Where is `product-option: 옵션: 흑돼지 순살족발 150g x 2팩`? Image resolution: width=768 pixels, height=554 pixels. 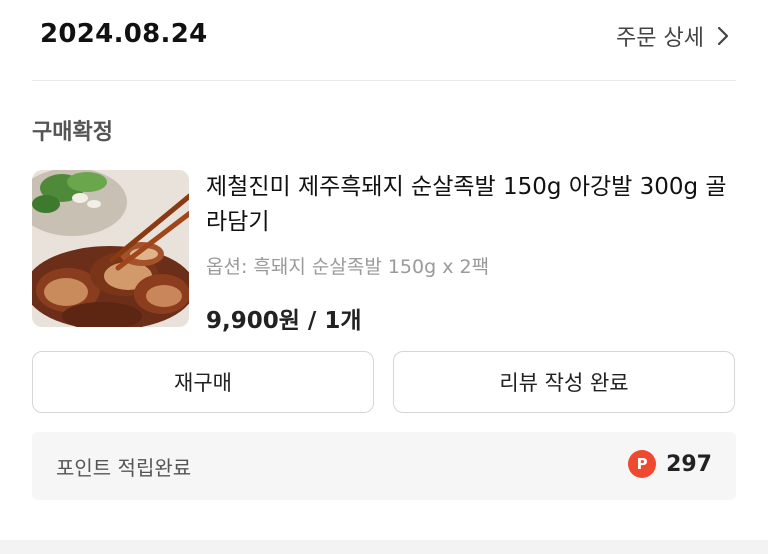 product-option: 옵션: 흑돼지 순살족발 150g x 2팩 is located at coordinates (348, 267).